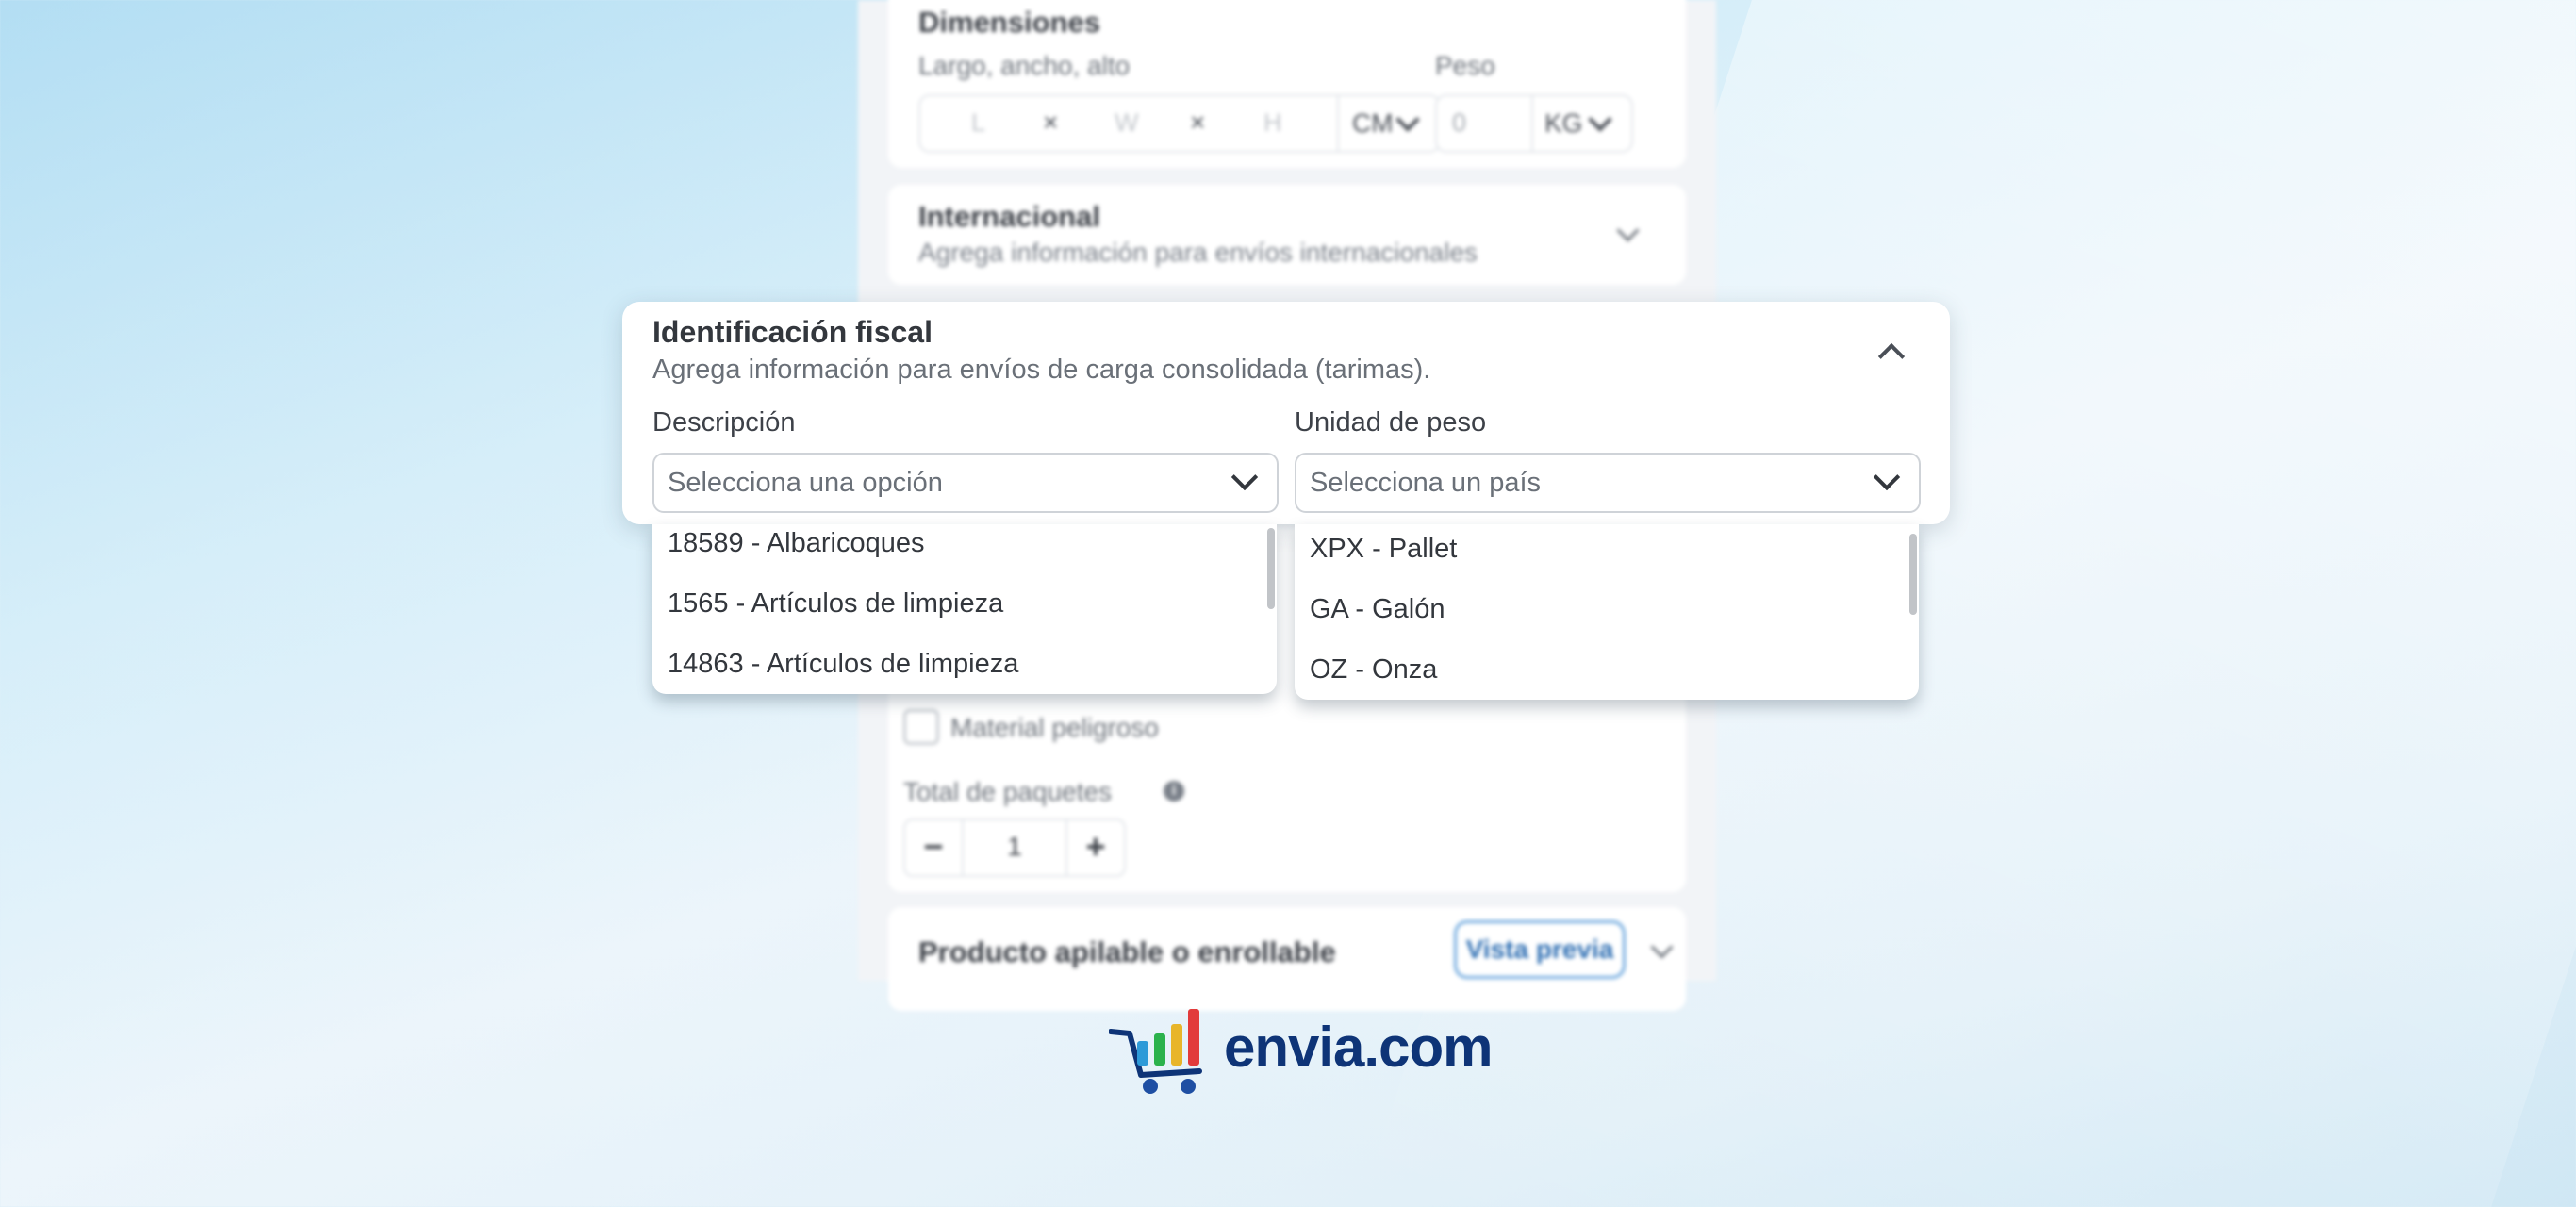 The width and height of the screenshot is (2576, 1207). Describe the element at coordinates (1540, 949) in the screenshot. I see `preview-button: Vista previa` at that location.